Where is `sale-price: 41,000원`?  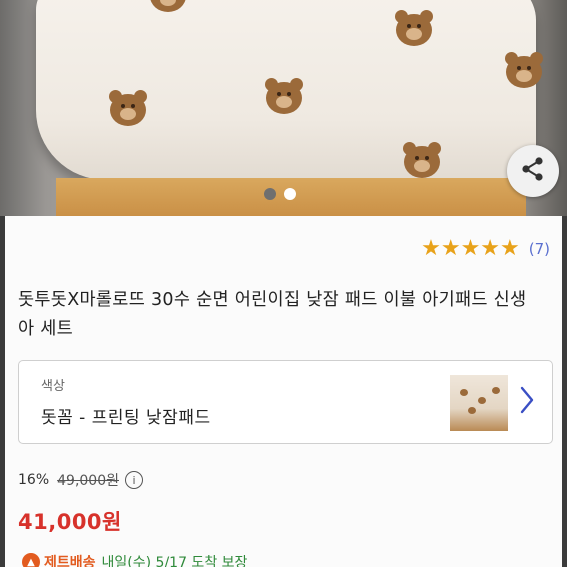 sale-price: 41,000원 is located at coordinates (70, 522).